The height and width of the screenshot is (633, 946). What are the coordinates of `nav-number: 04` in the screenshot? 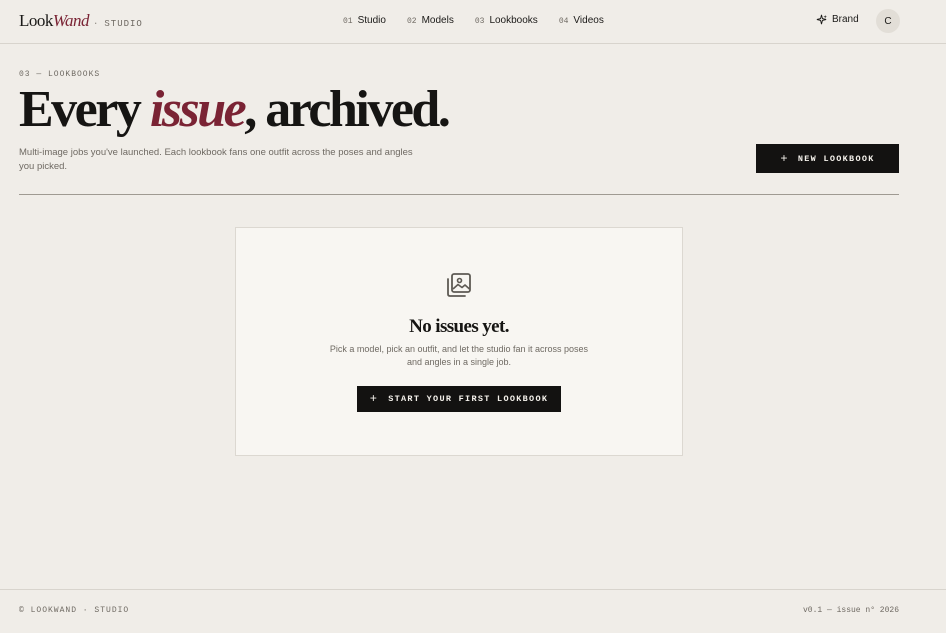 It's located at (563, 21).